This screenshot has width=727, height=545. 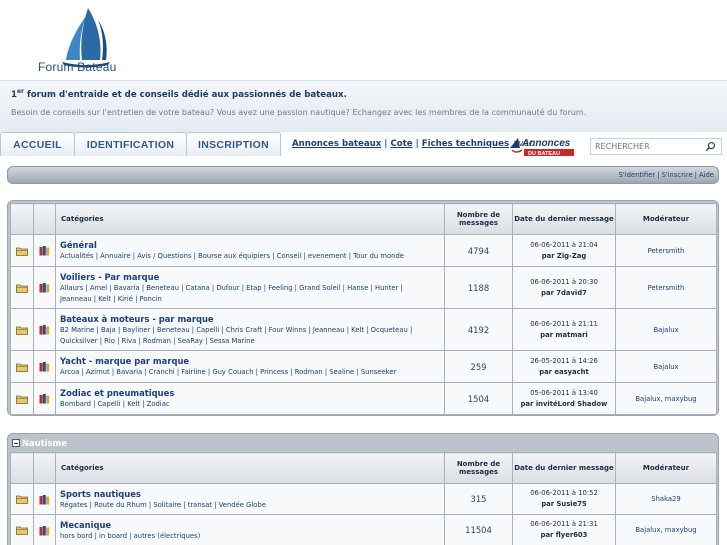 What do you see at coordinates (478, 398) in the screenshot?
I see `message-count: 1504` at bounding box center [478, 398].